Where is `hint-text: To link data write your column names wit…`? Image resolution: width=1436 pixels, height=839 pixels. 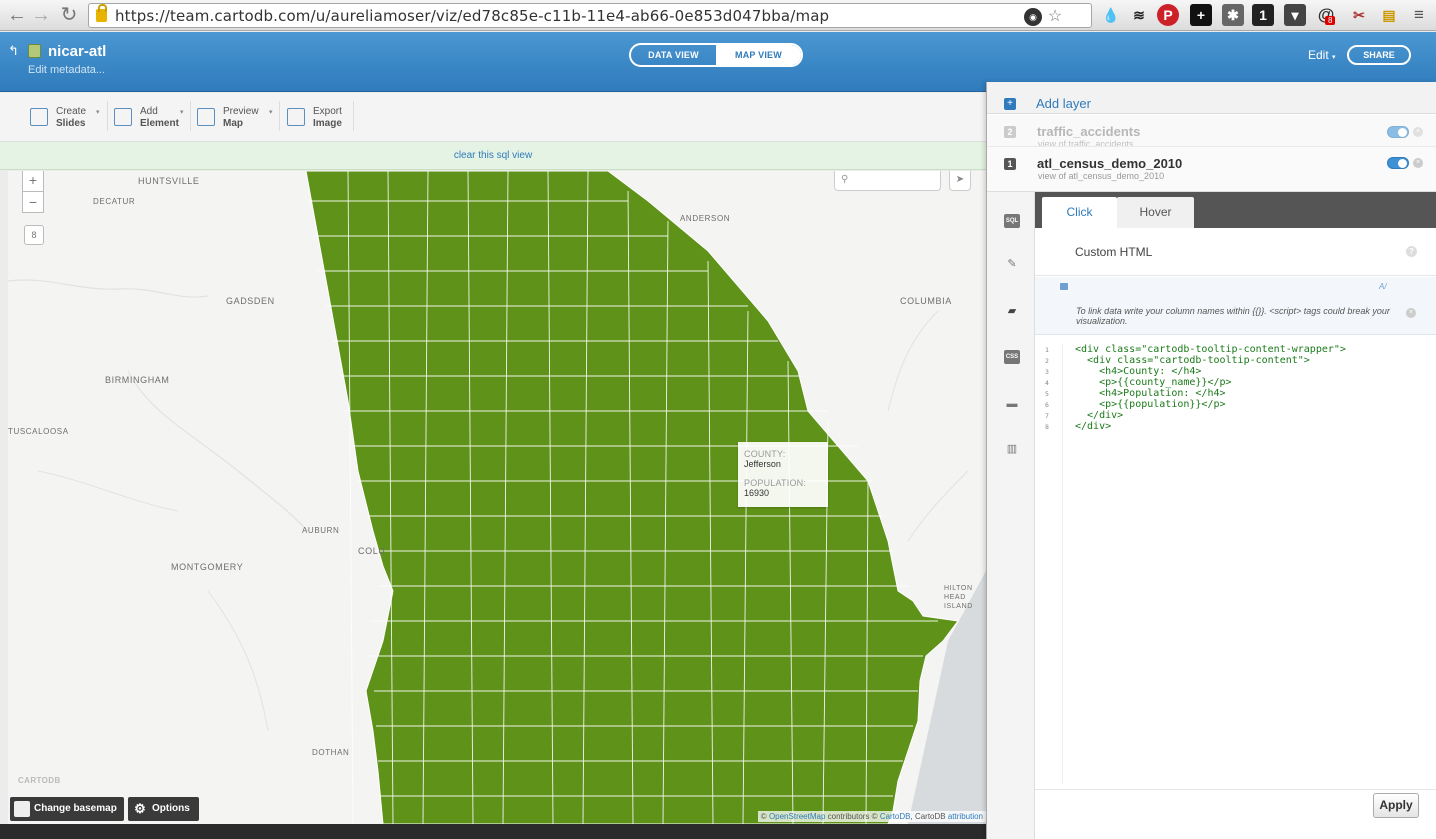
hint-text: To link data write your column names wit… is located at coordinates (1233, 316).